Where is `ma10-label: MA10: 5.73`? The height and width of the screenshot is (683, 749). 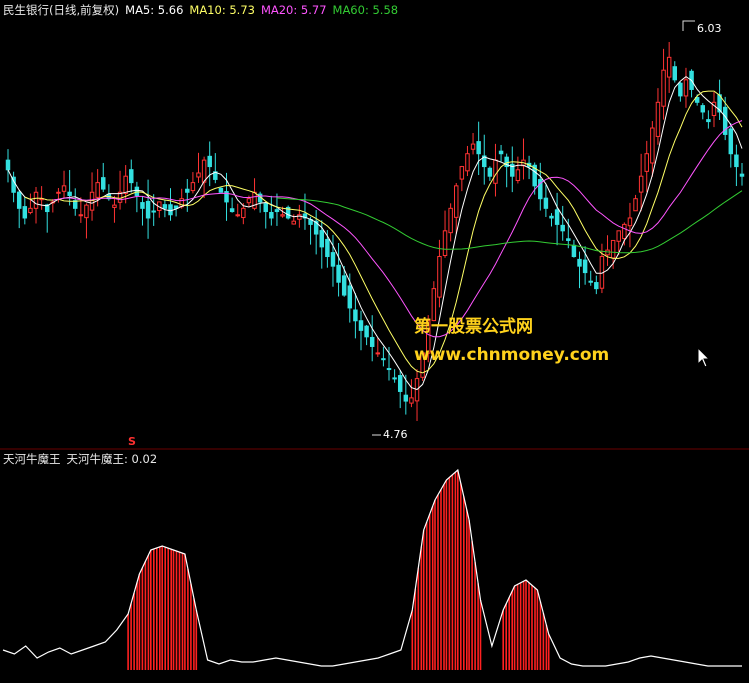
ma10-label: MA10: 5.73 is located at coordinates (222, 10).